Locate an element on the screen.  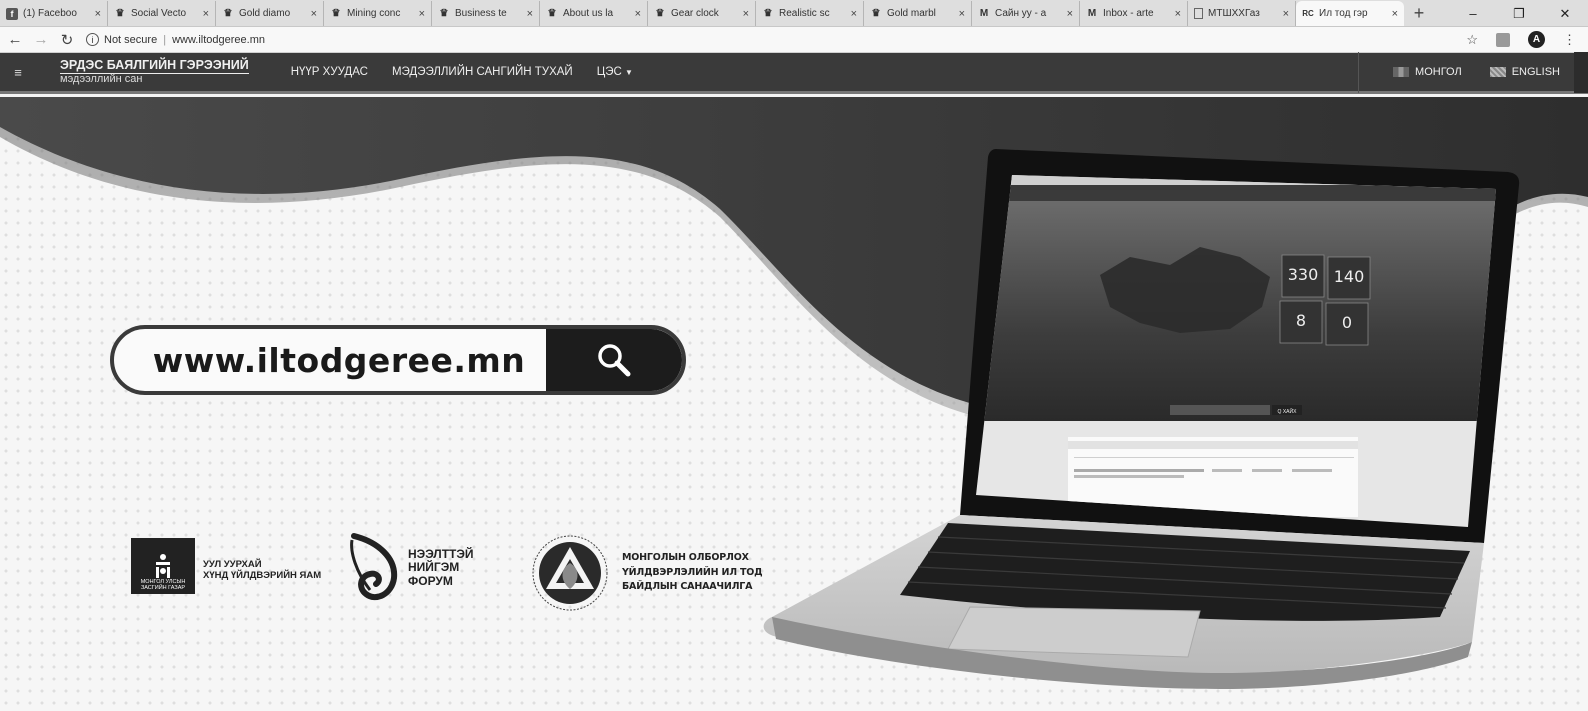
tab-label: Business te is located at coordinates (481, 13).